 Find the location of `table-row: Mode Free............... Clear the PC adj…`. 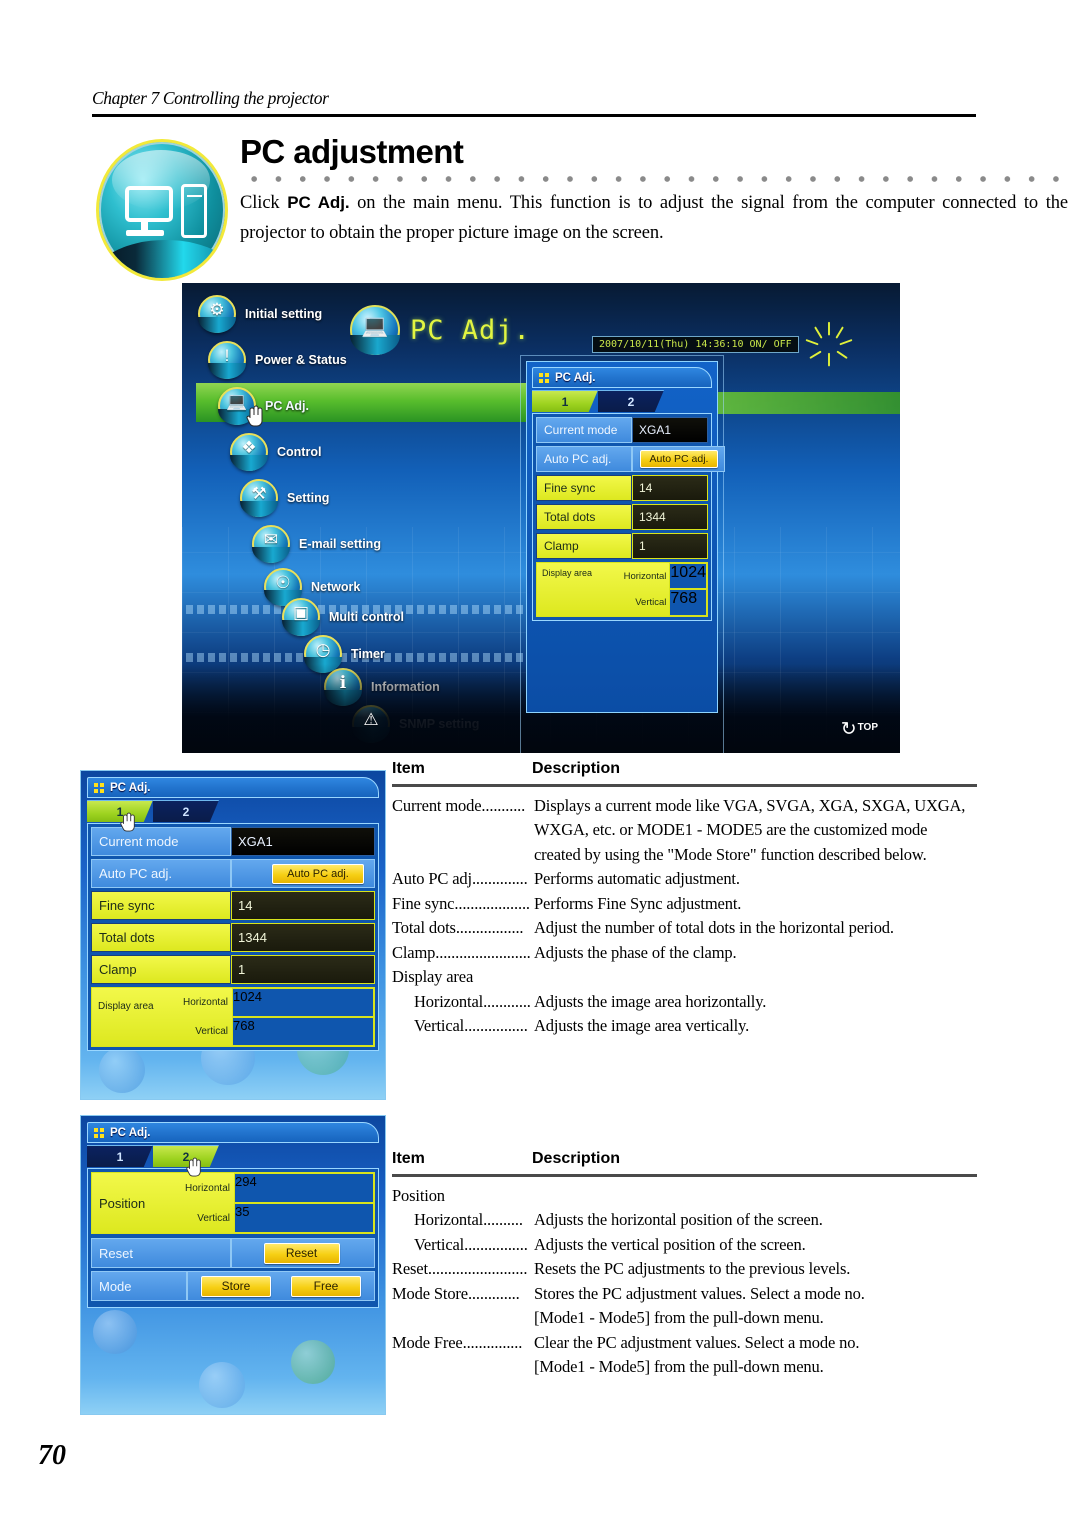

table-row: Mode Free............... Clear the PC adj… is located at coordinates (684, 1343).